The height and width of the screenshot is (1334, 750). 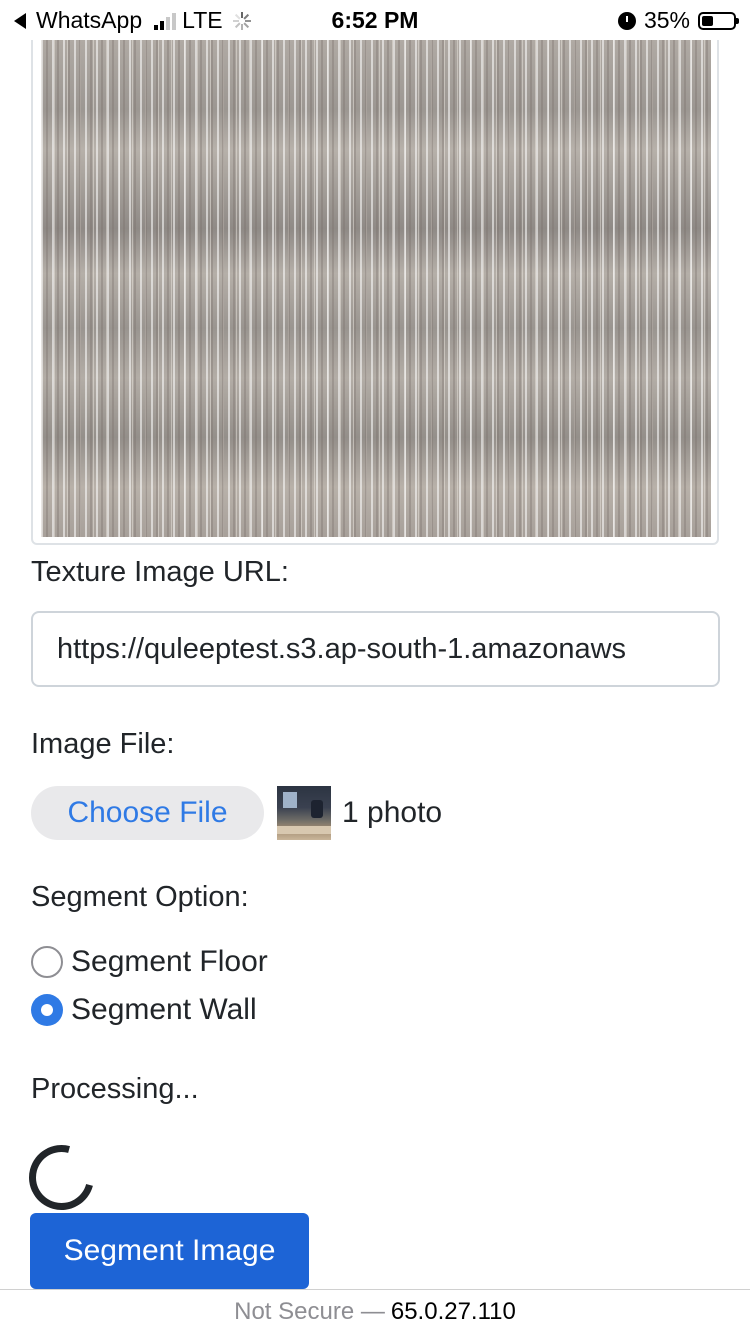 I want to click on security-label: Not Secure —, so click(x=309, y=1311).